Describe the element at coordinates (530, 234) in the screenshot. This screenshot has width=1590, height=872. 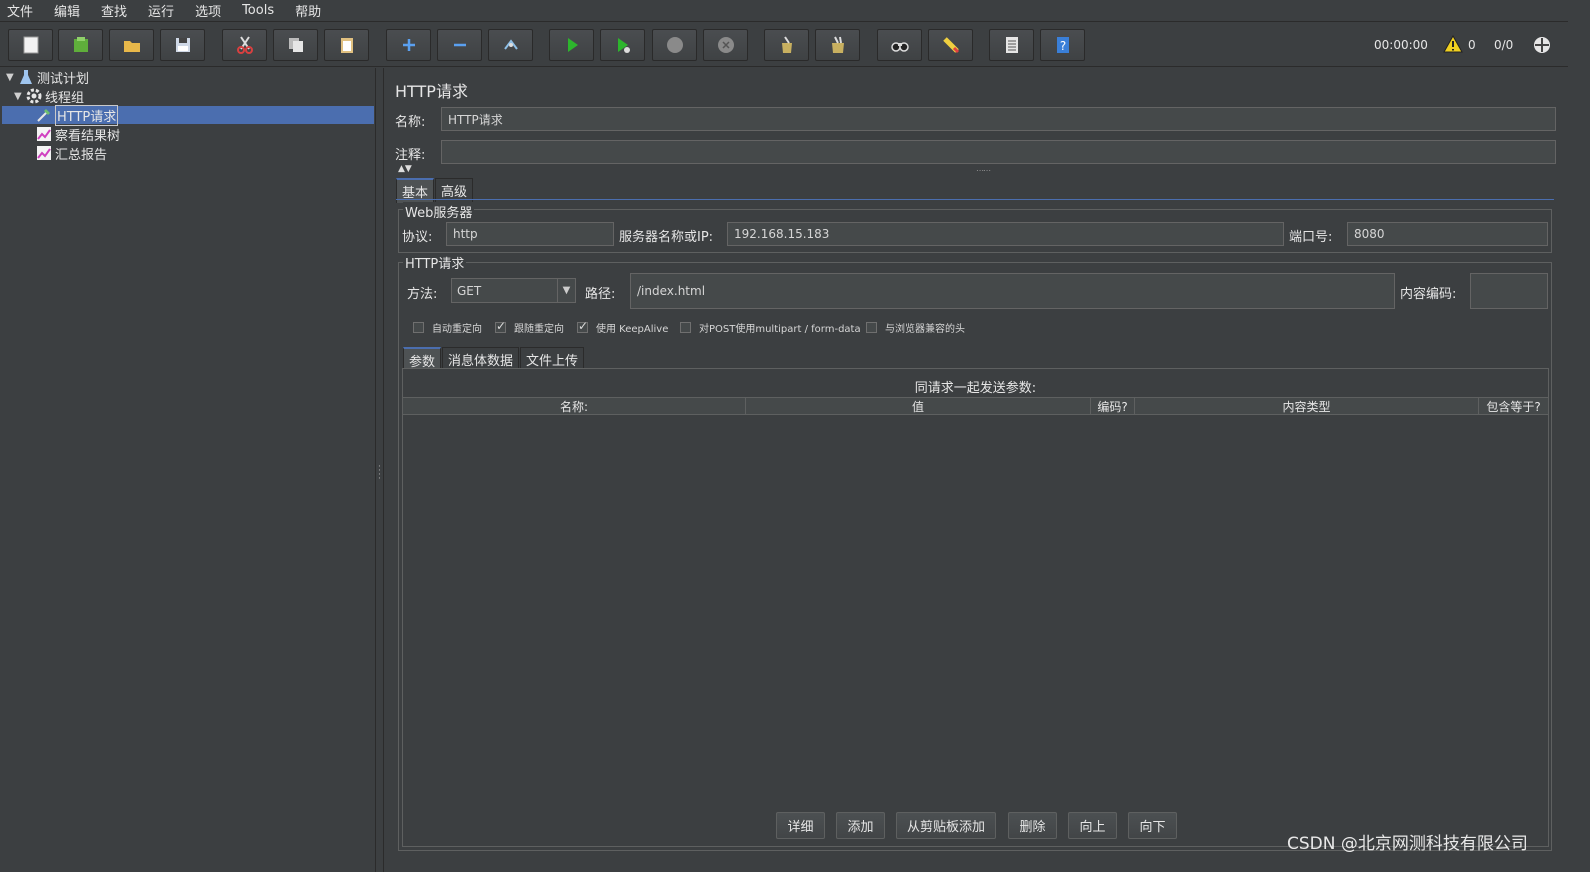
I see `protocol-field: http` at that location.